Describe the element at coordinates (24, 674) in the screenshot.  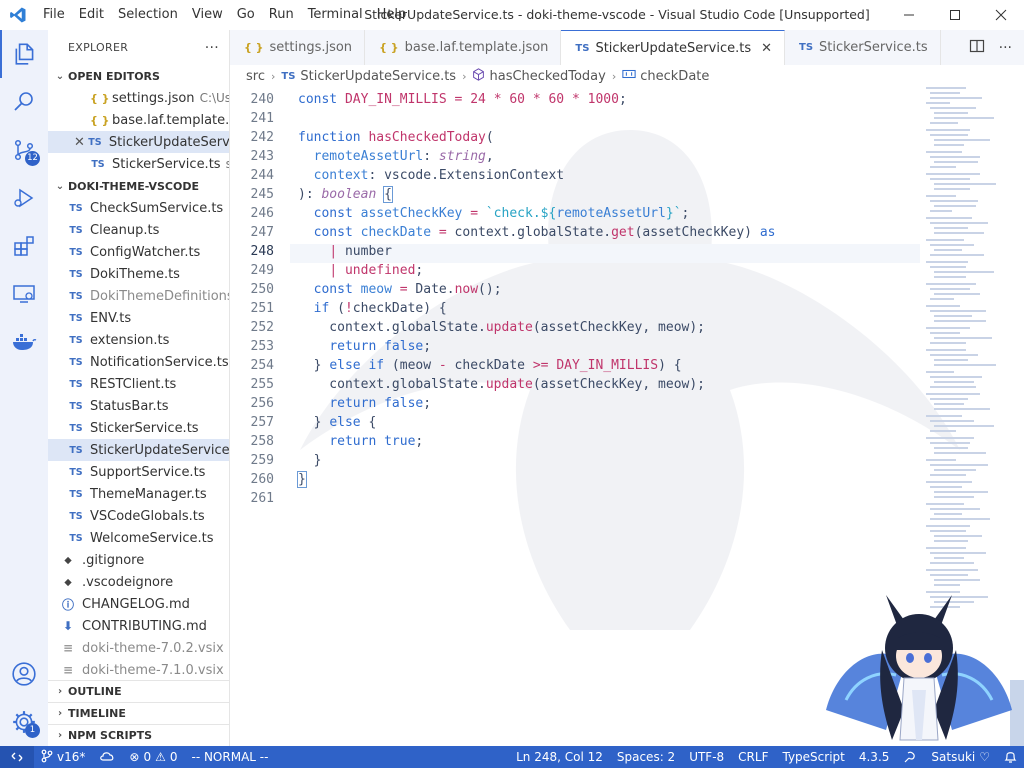
I see `accounts-icon` at that location.